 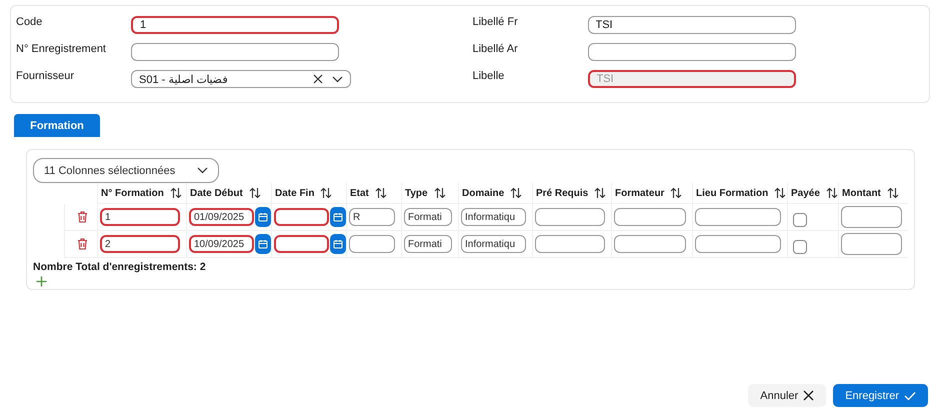 I want to click on cell-field: 2, so click(x=140, y=244).